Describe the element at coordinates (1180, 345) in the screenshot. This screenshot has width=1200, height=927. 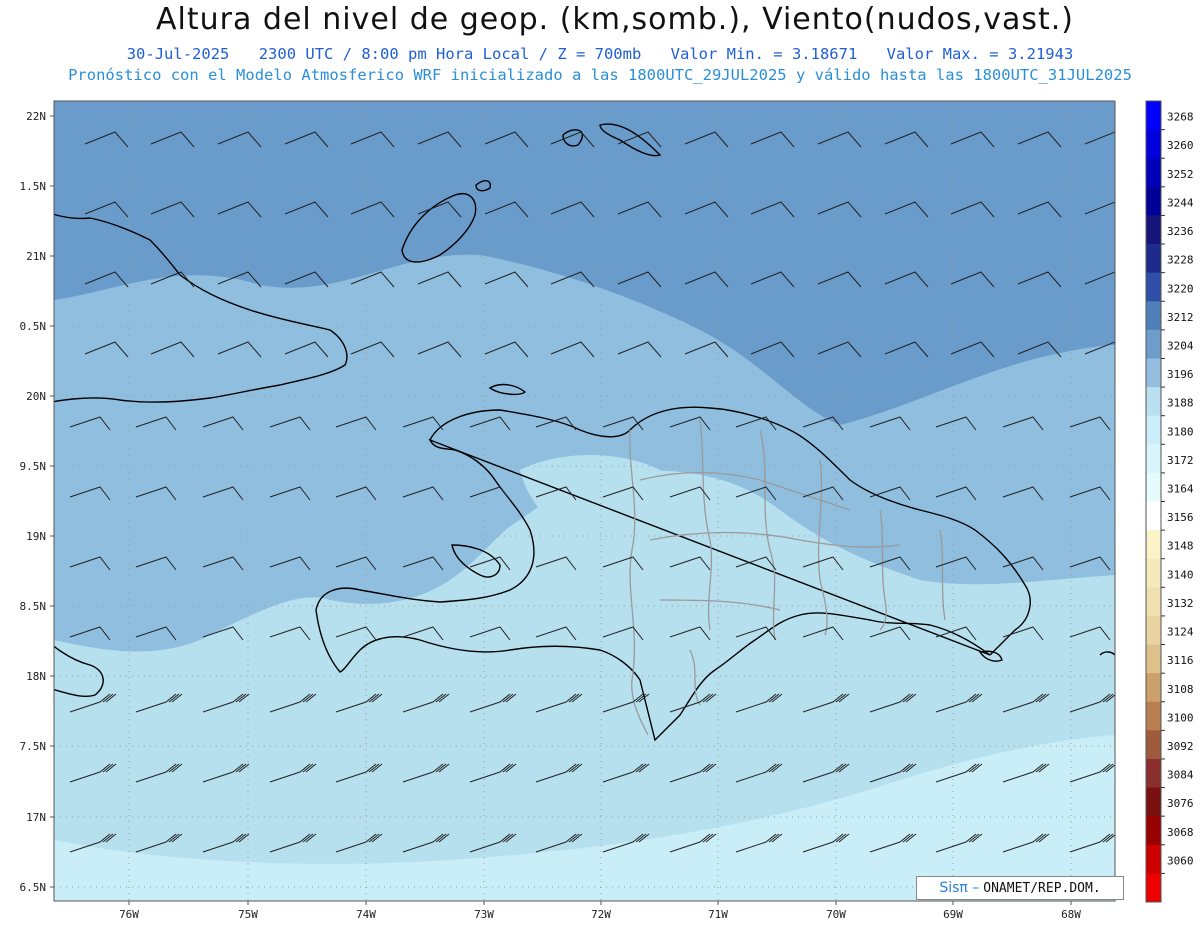
I see `colorbar-label: 3204` at that location.